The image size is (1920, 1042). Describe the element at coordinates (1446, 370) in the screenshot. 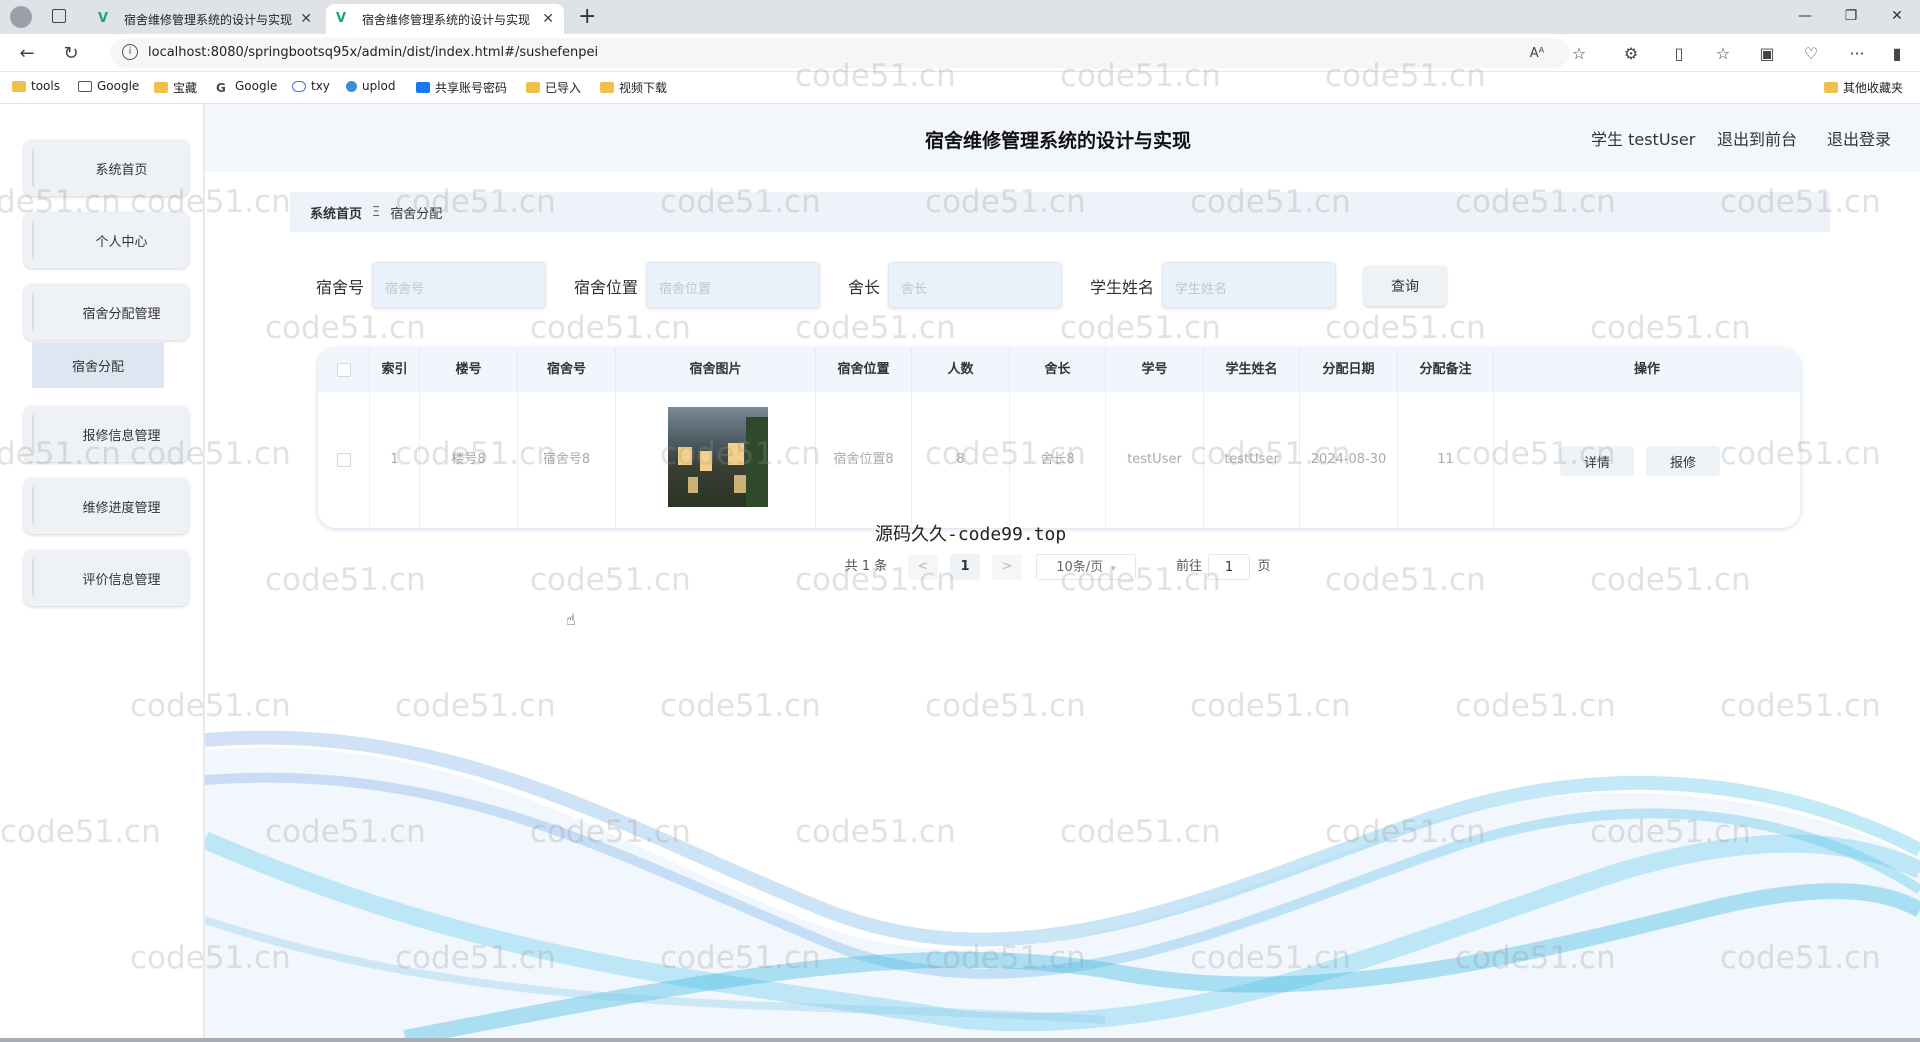

I see `col-note: 分配备注` at that location.